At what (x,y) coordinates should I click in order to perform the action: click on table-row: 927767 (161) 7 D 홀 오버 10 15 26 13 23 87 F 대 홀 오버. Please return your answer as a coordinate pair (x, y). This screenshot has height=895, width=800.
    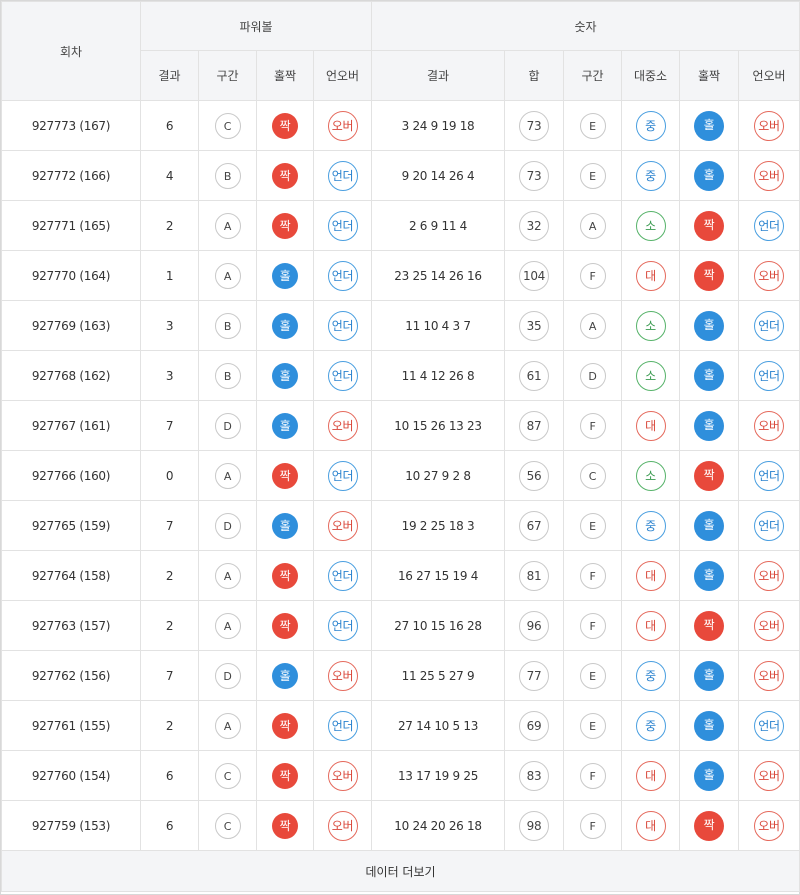
    Looking at the image, I should click on (400, 425).